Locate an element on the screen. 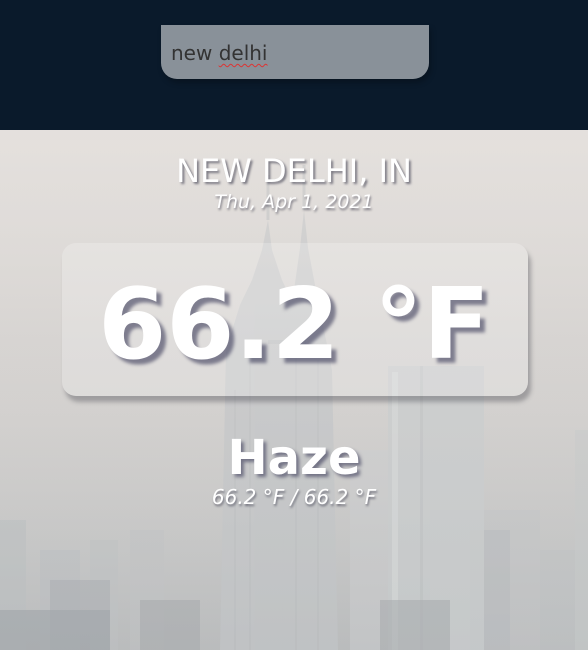  current-date: Thu, Apr 1, 2021 is located at coordinates (294, 202).